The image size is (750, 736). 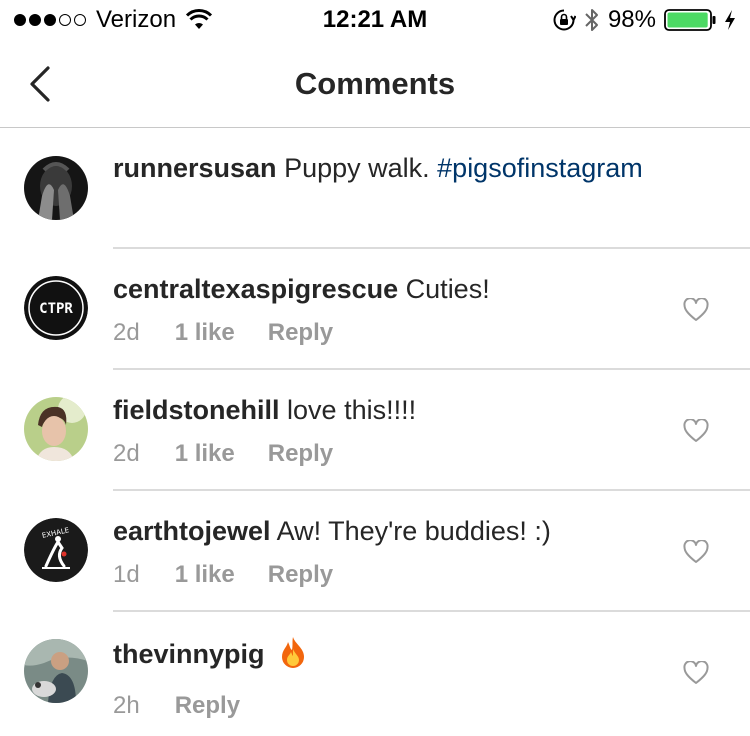 What do you see at coordinates (189, 654) in the screenshot?
I see `username: thevinnypig` at bounding box center [189, 654].